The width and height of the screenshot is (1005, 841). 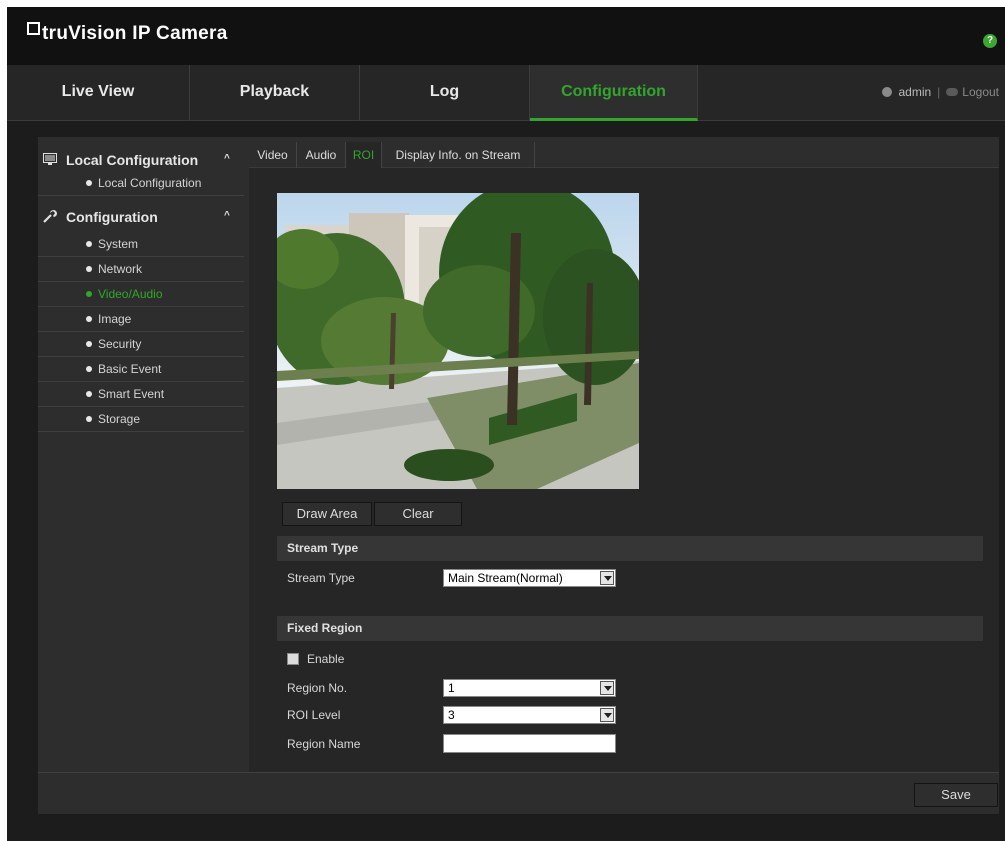 I want to click on nav-tab-configuration: Configuration, so click(x=614, y=93).